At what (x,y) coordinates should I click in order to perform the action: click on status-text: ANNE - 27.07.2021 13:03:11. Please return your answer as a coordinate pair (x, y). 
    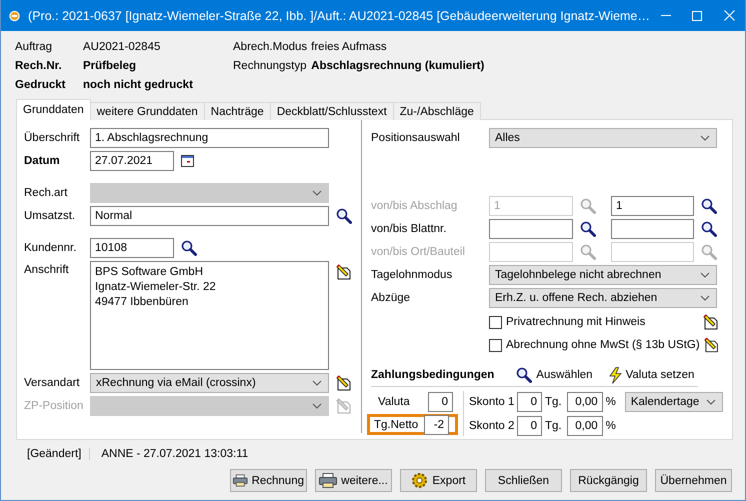
    Looking at the image, I should click on (175, 454).